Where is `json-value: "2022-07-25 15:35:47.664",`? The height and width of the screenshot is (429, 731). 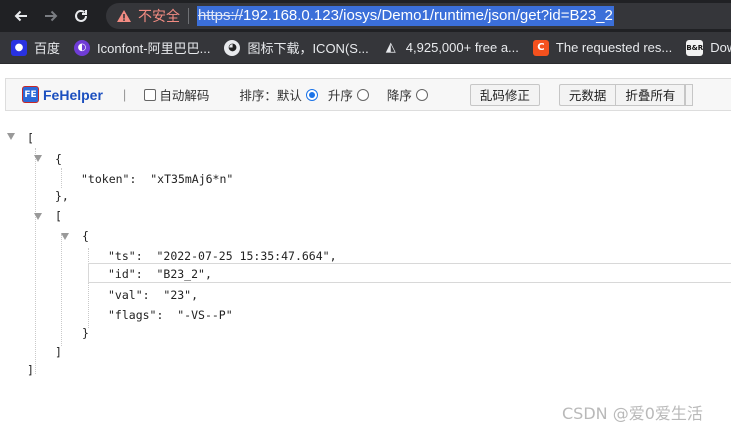
json-value: "2022-07-25 15:35:47.664", is located at coordinates (246, 256).